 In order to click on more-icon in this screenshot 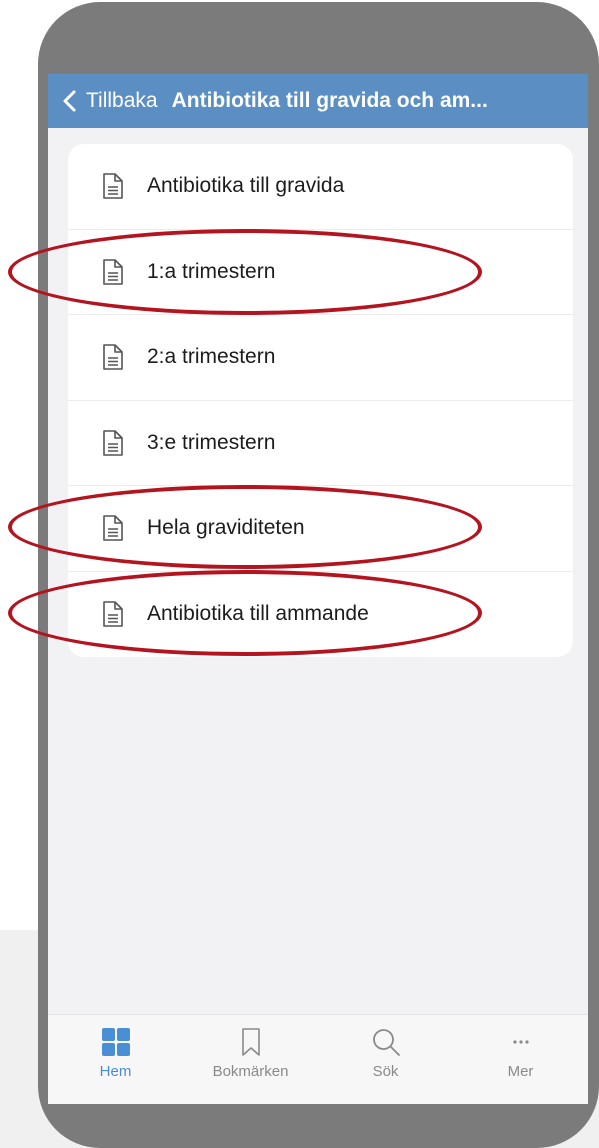, I will do `click(520, 1042)`.